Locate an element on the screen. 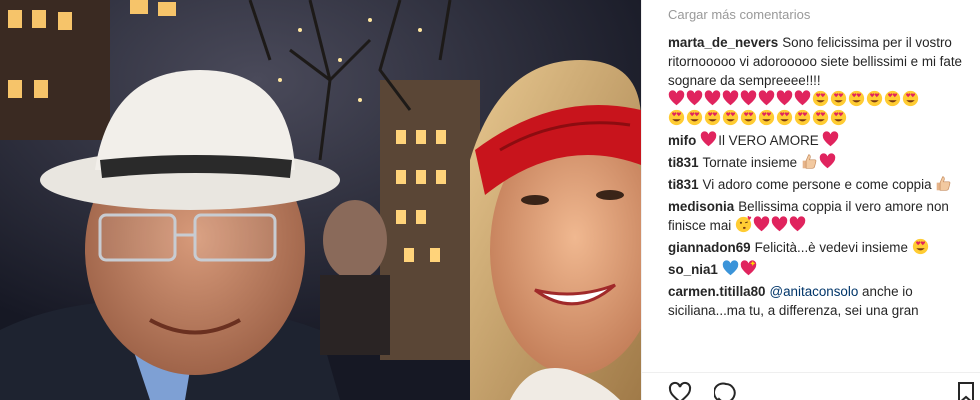 The image size is (980, 400). comment-username-link: so_nia1 is located at coordinates (693, 269).